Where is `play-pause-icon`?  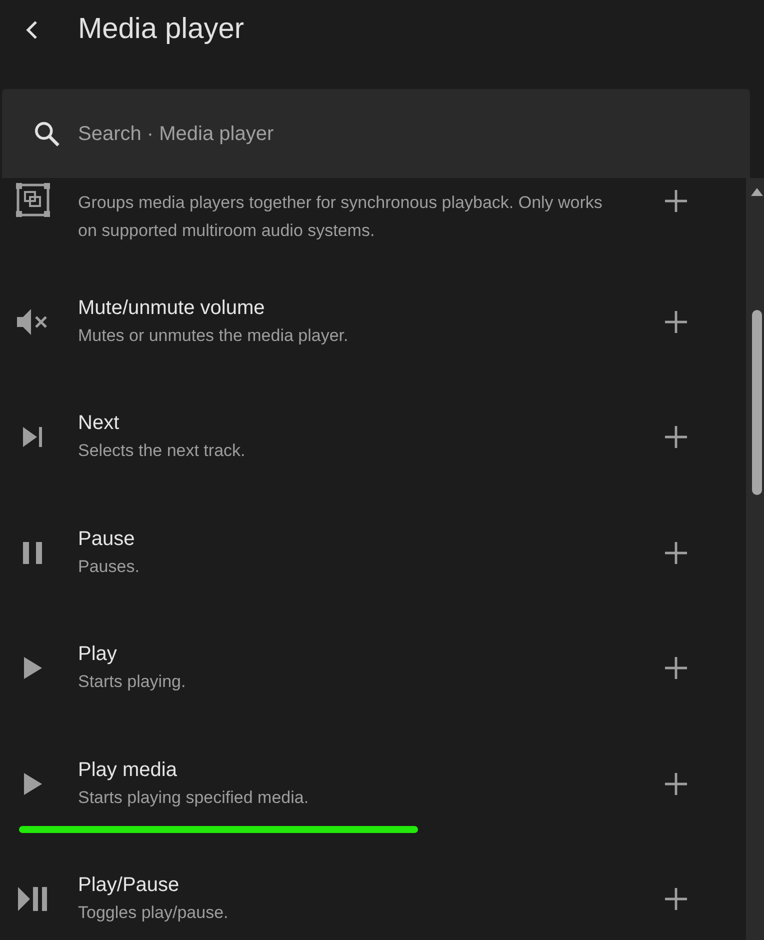
play-pause-icon is located at coordinates (33, 899).